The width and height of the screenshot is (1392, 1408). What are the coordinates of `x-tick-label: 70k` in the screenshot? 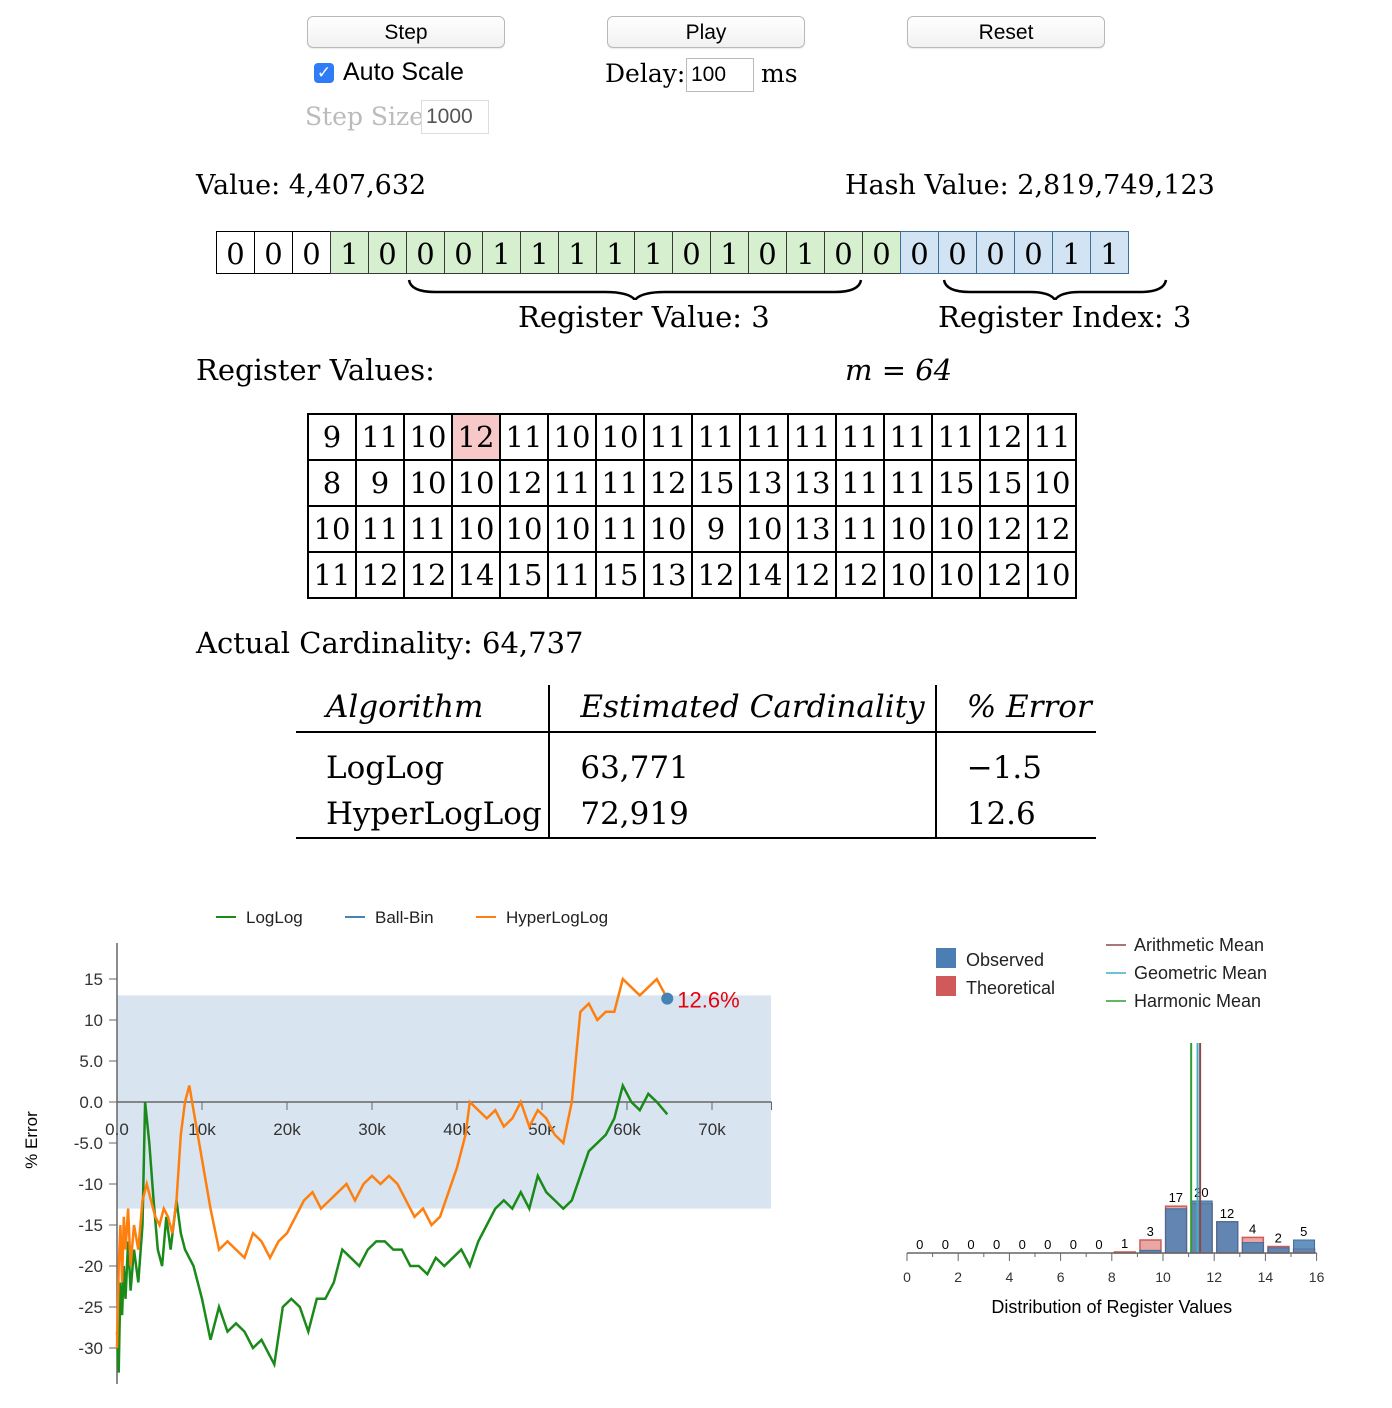 It's located at (712, 1129).